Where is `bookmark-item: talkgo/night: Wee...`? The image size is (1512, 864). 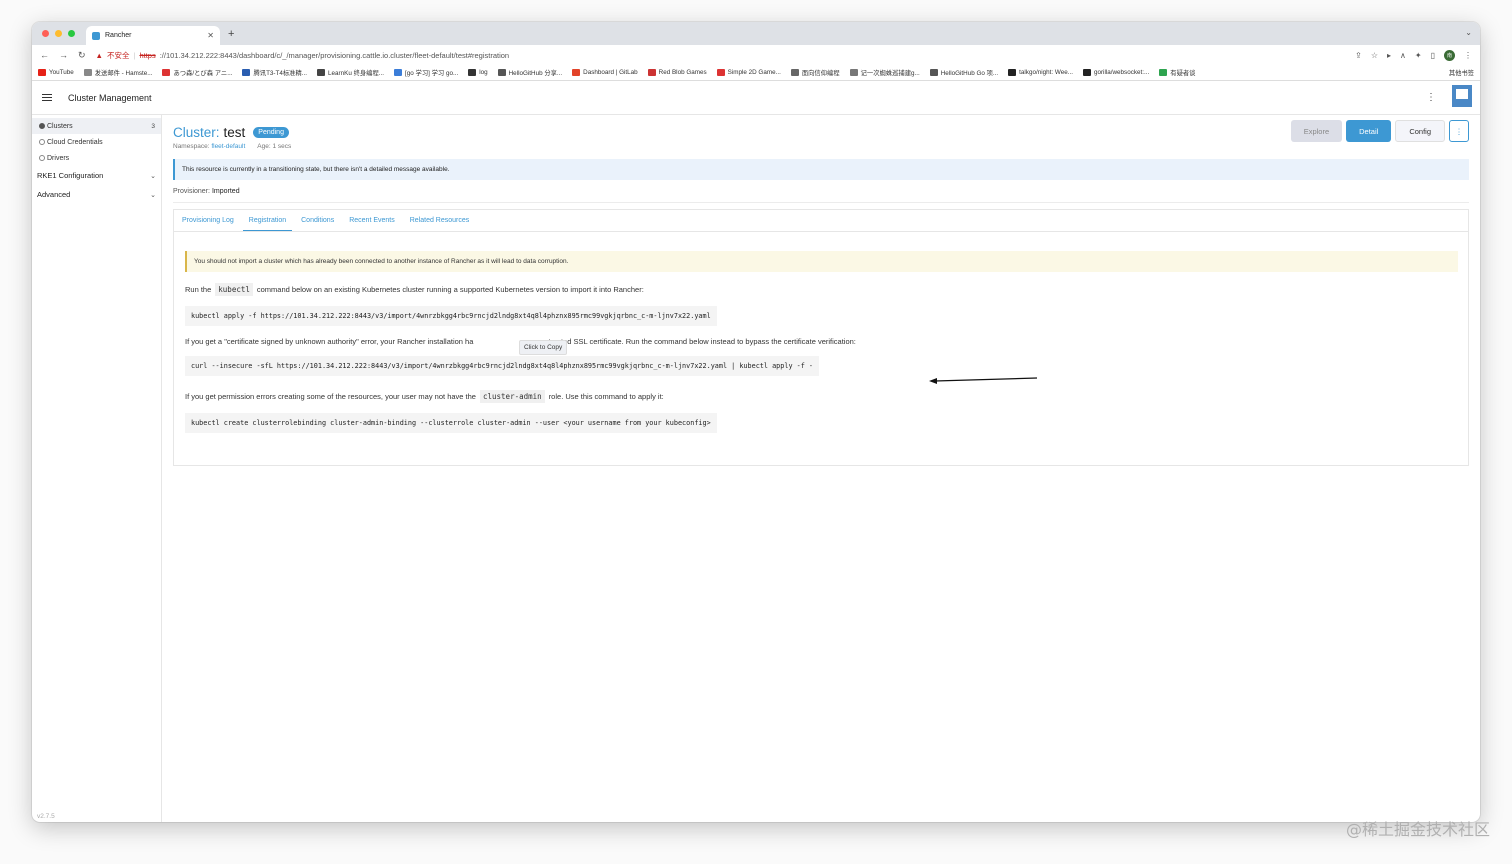 bookmark-item: talkgo/night: Wee... is located at coordinates (1040, 72).